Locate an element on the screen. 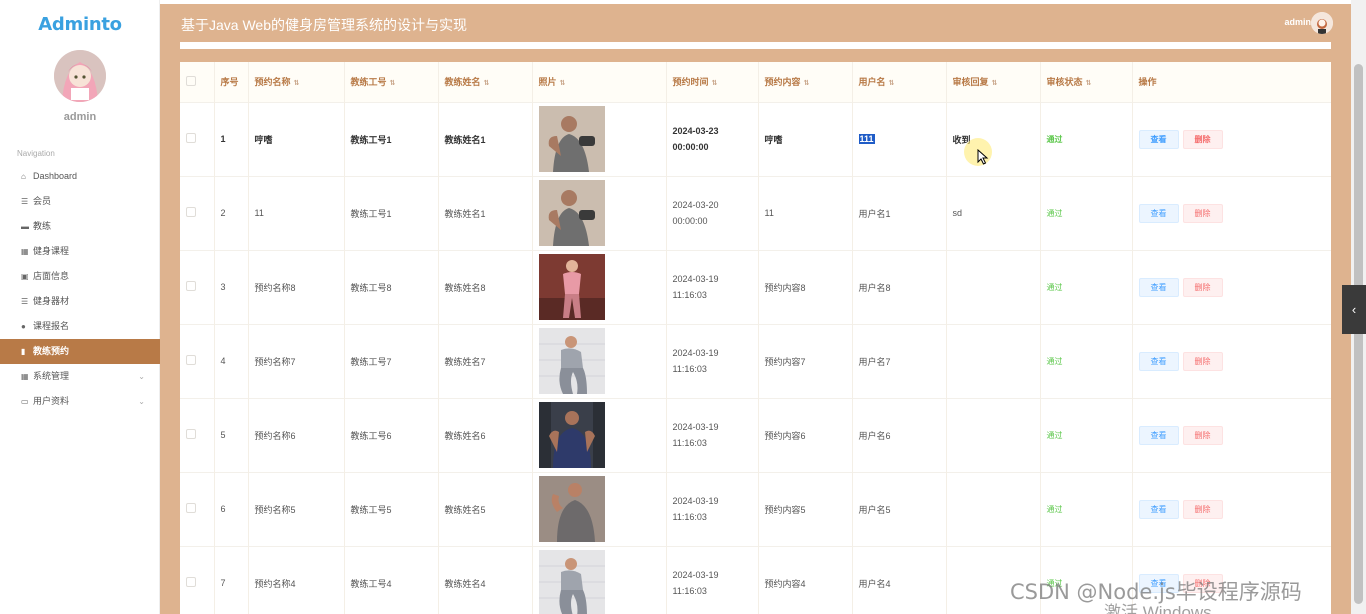 This screenshot has width=1366, height=614. cell-user: 111 is located at coordinates (866, 139).